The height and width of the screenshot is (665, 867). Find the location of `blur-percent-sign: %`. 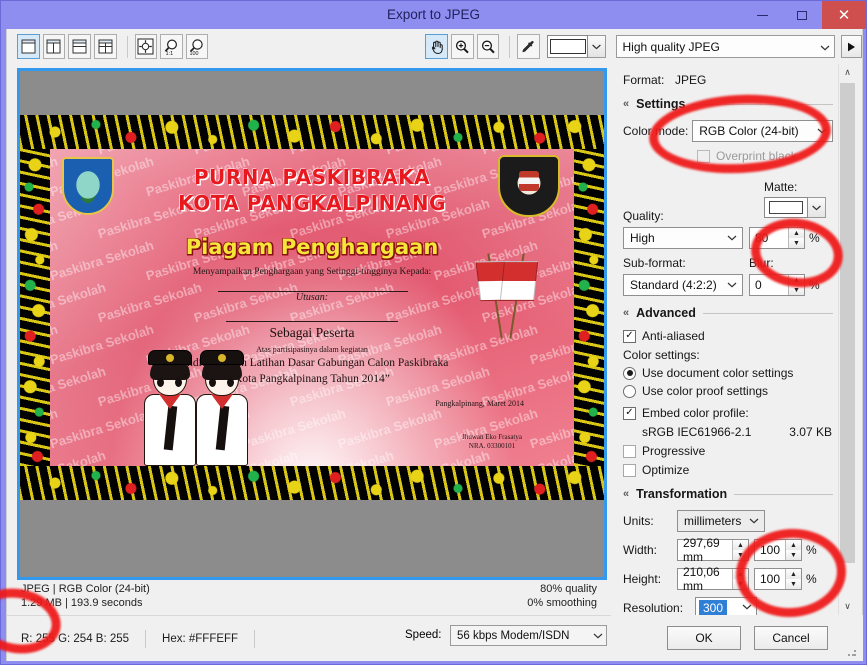

blur-percent-sign: % is located at coordinates (814, 285).